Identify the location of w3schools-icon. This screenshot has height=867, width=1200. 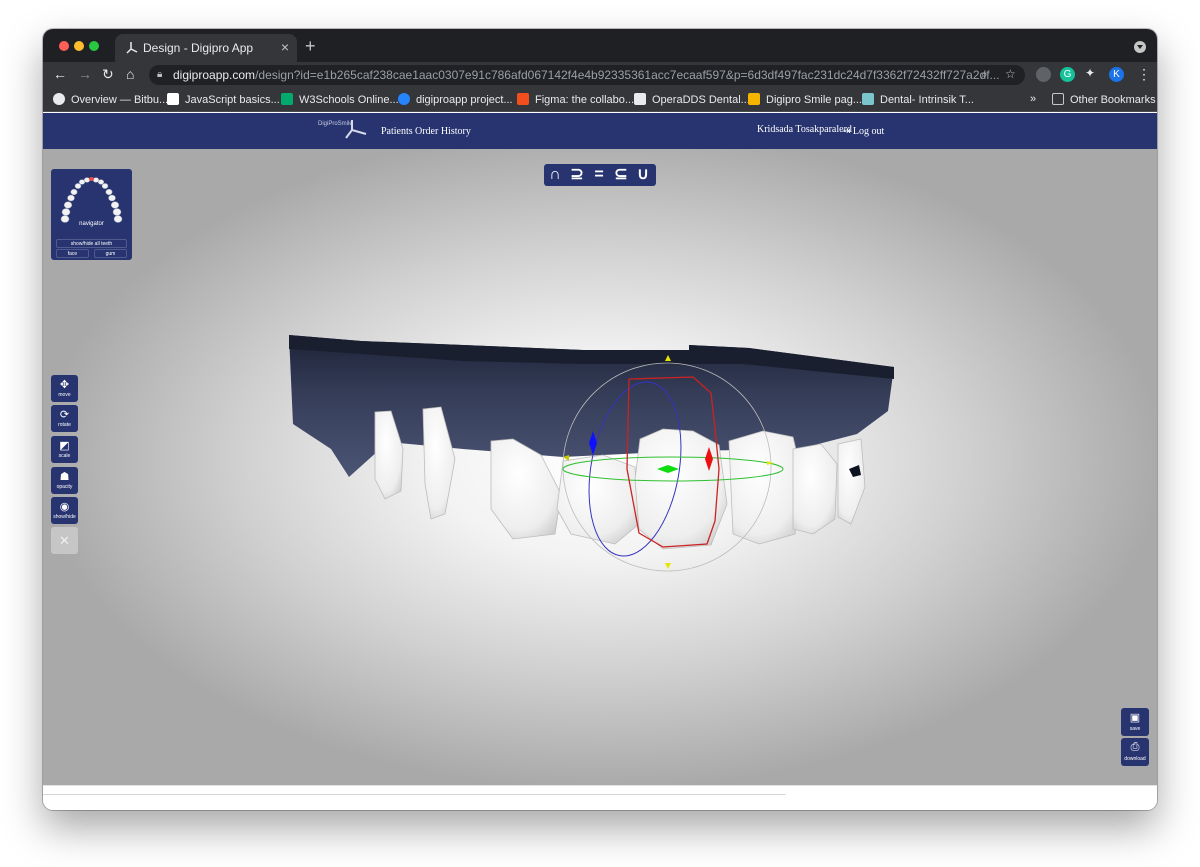
(287, 99).